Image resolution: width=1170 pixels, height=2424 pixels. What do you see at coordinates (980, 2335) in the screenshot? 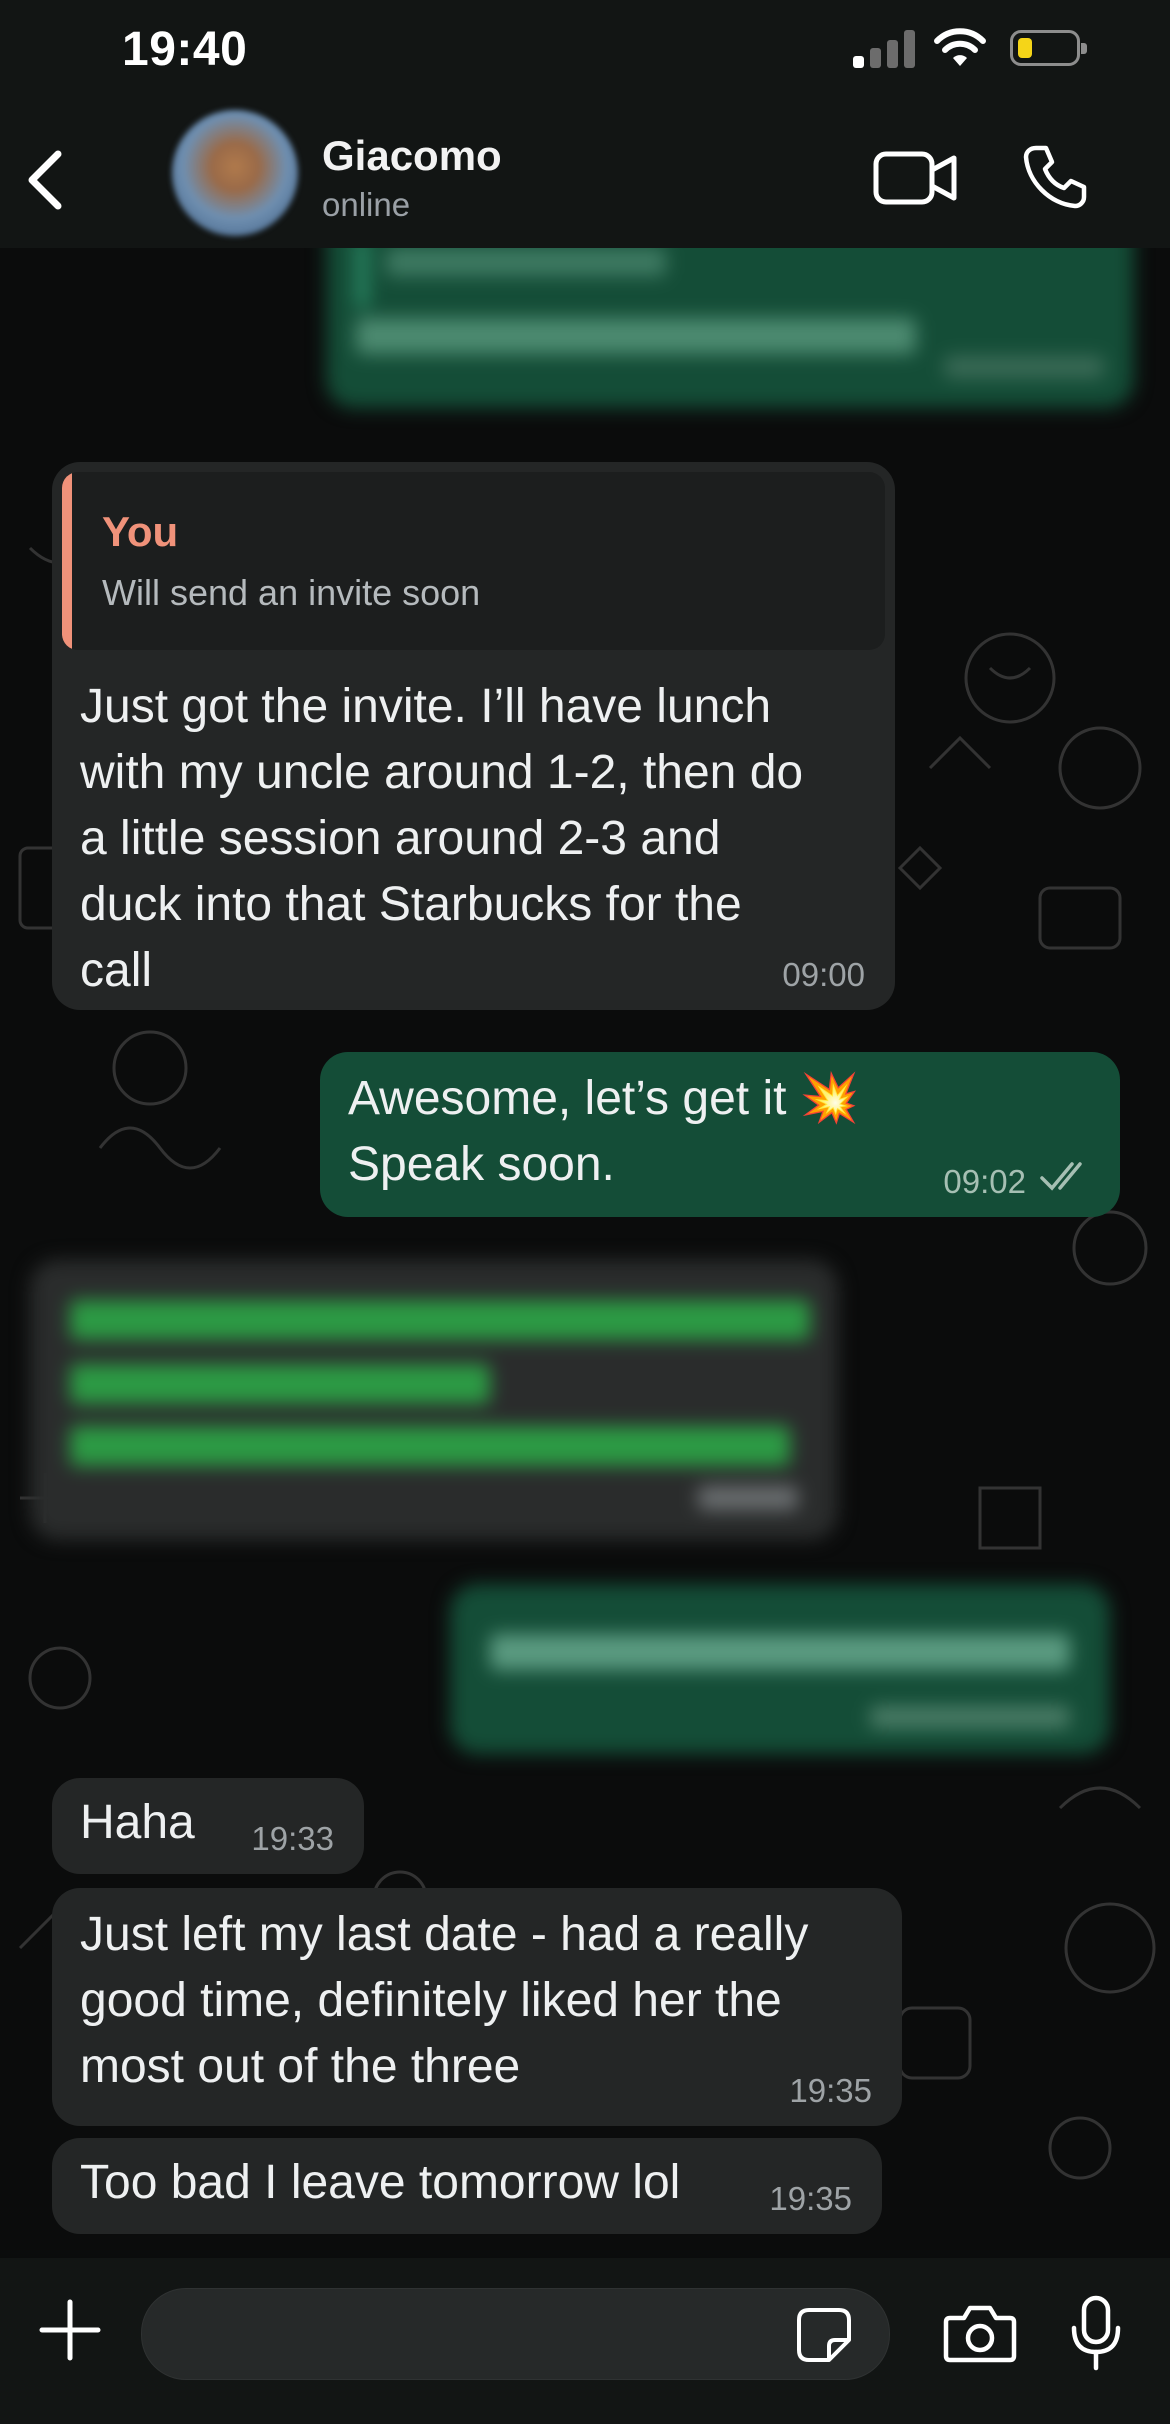
I see `camera-icon` at bounding box center [980, 2335].